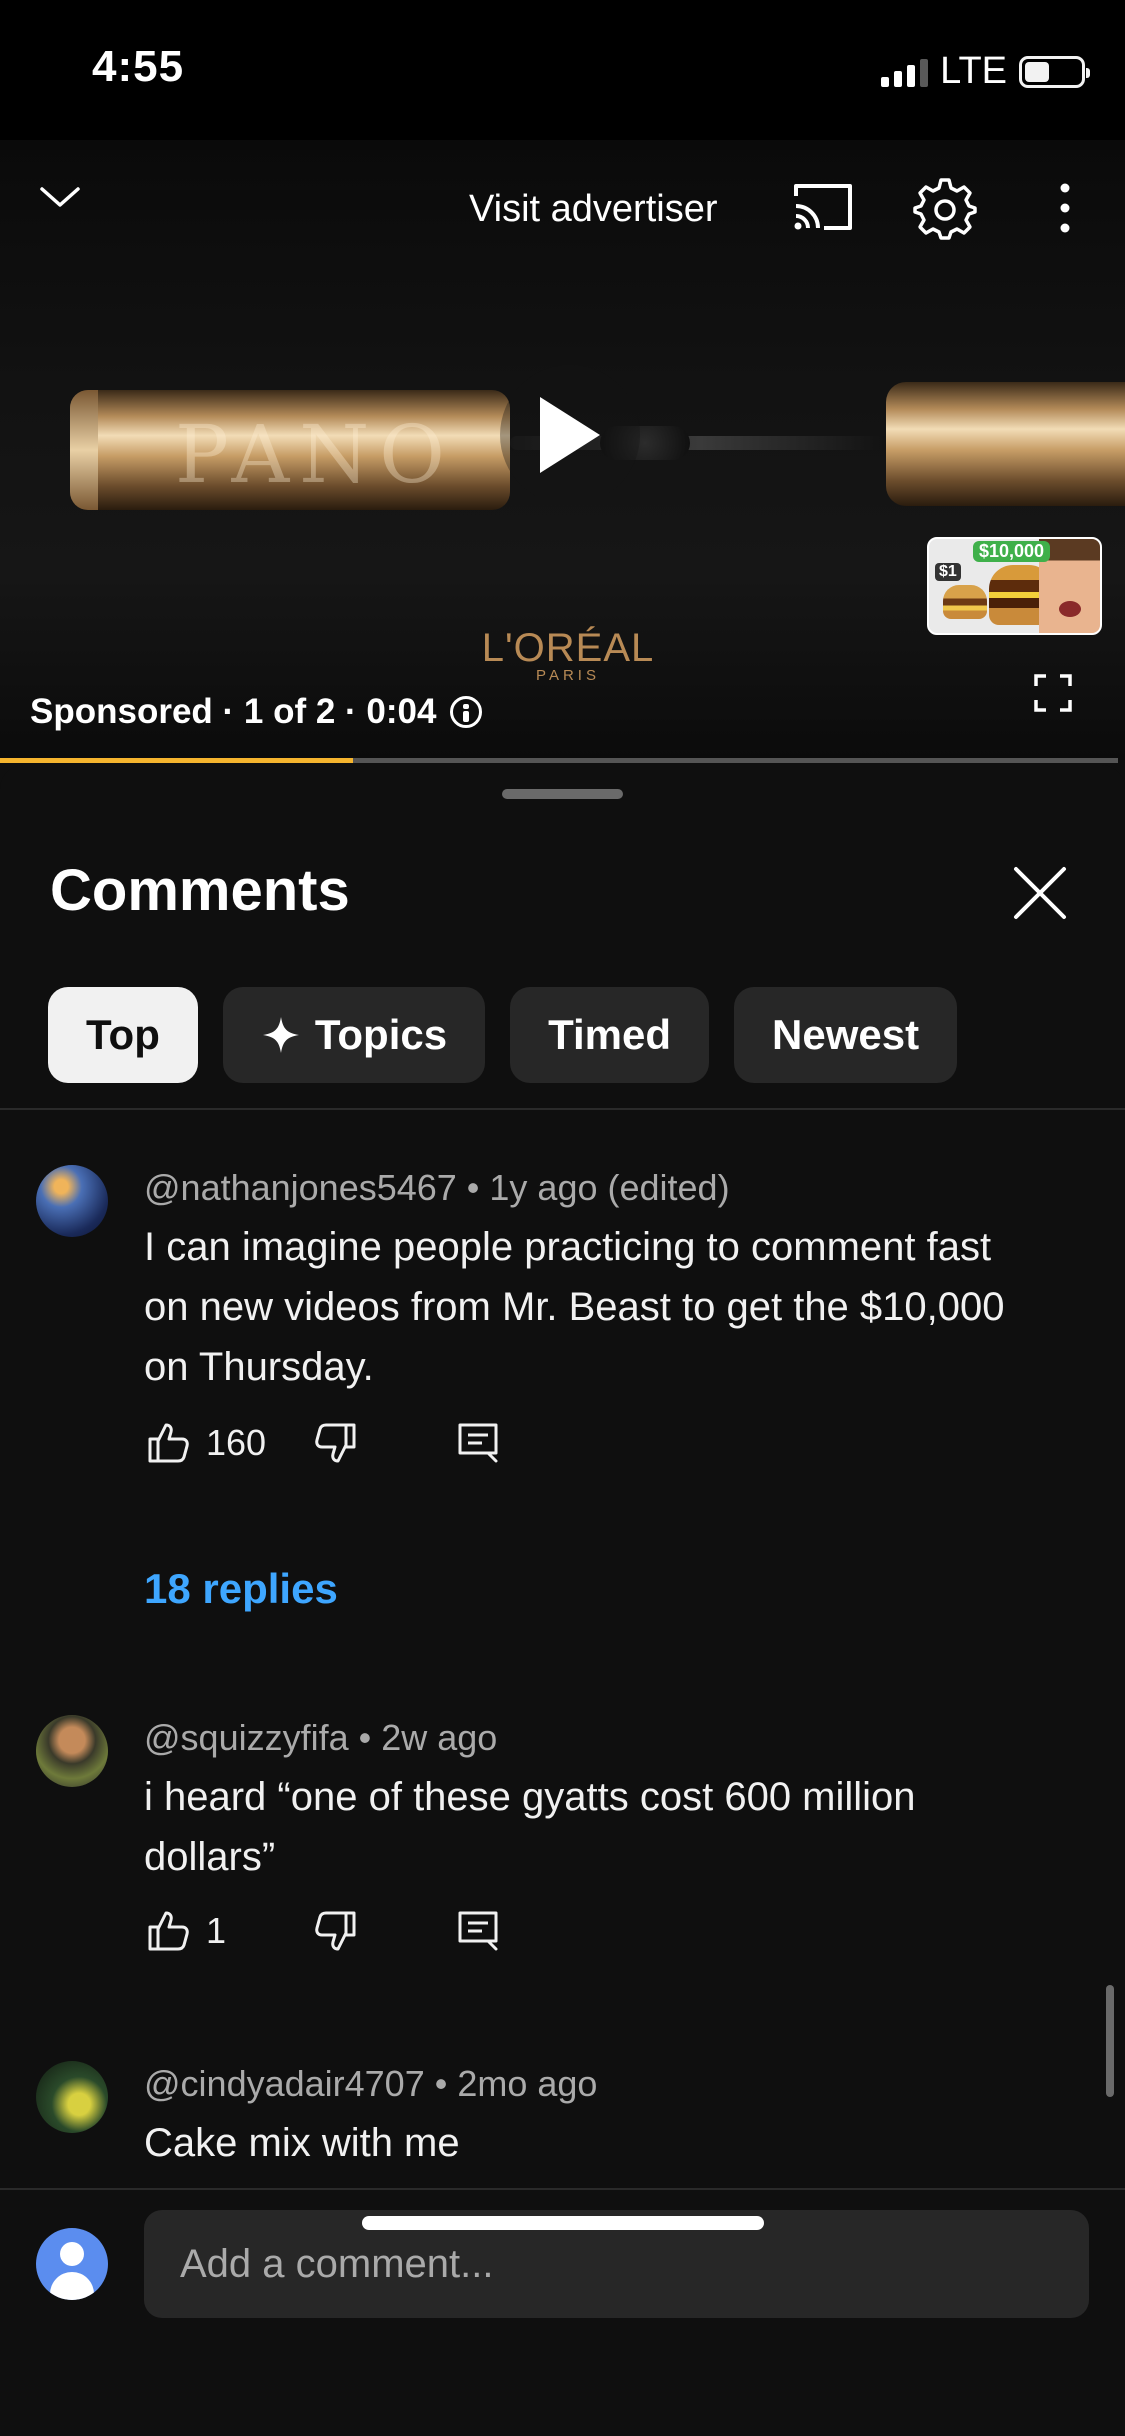  What do you see at coordinates (236, 1442) in the screenshot?
I see `like-count: 160` at bounding box center [236, 1442].